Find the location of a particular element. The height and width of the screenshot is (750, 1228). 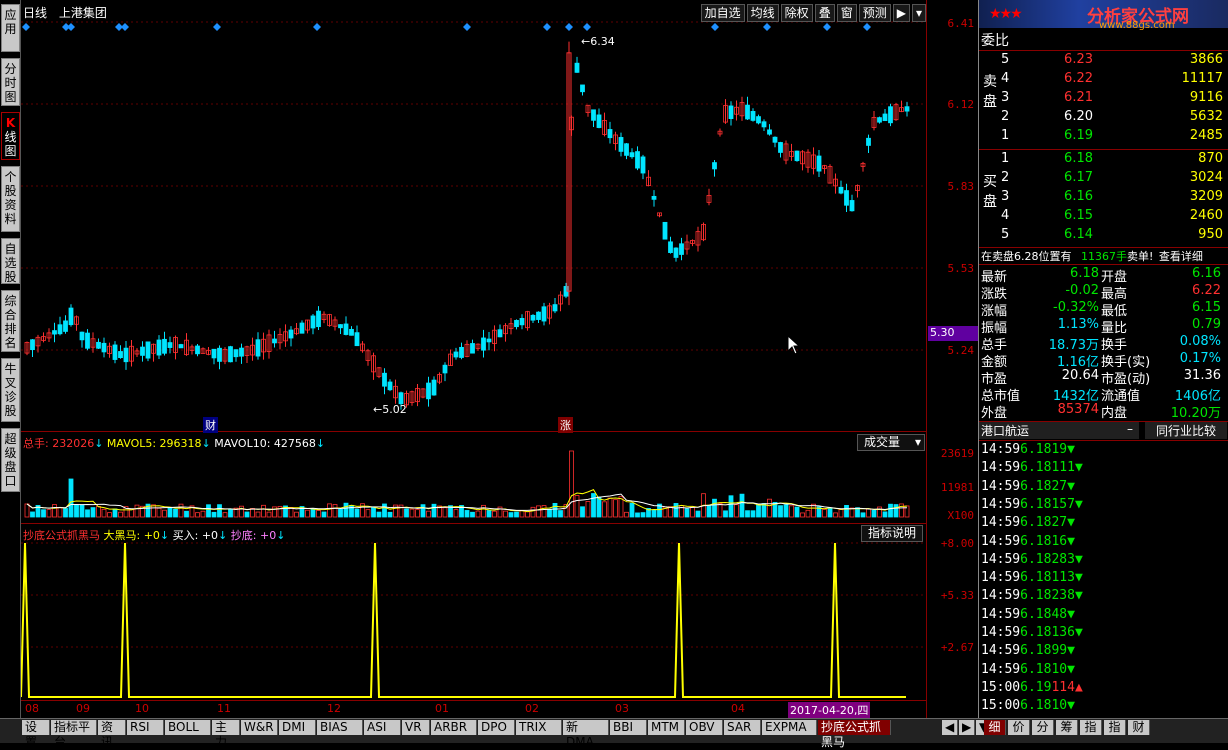

toolbar-button-3: 叠 is located at coordinates (824, 13).